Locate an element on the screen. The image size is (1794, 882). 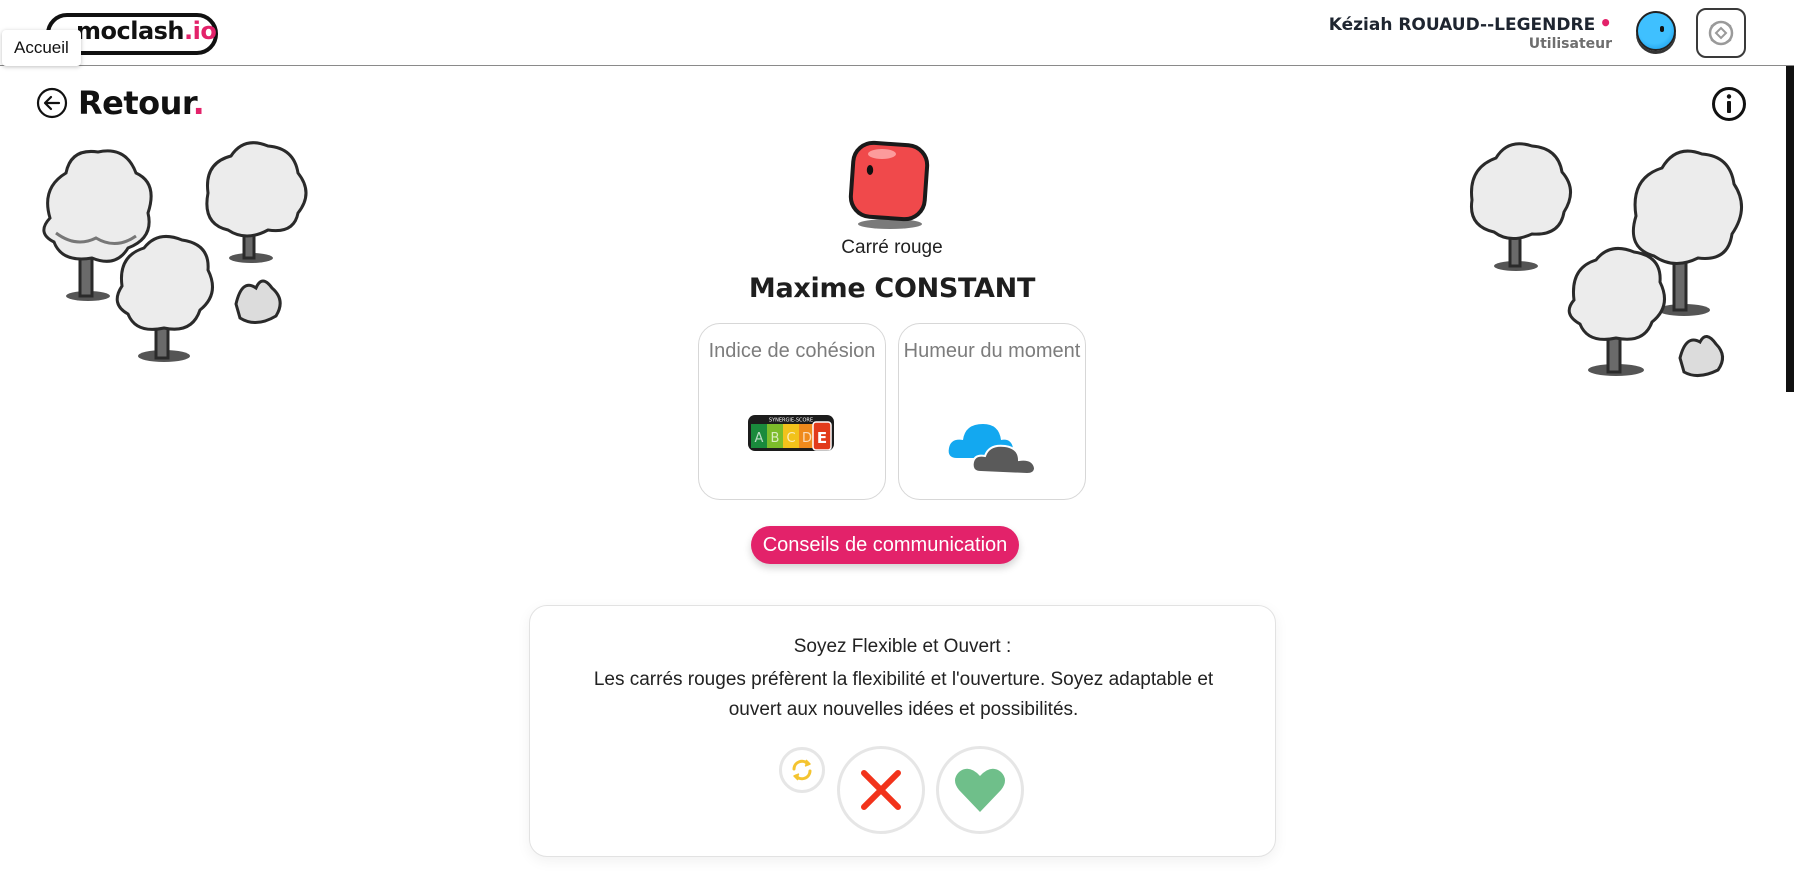
avatar is located at coordinates (1656, 31).